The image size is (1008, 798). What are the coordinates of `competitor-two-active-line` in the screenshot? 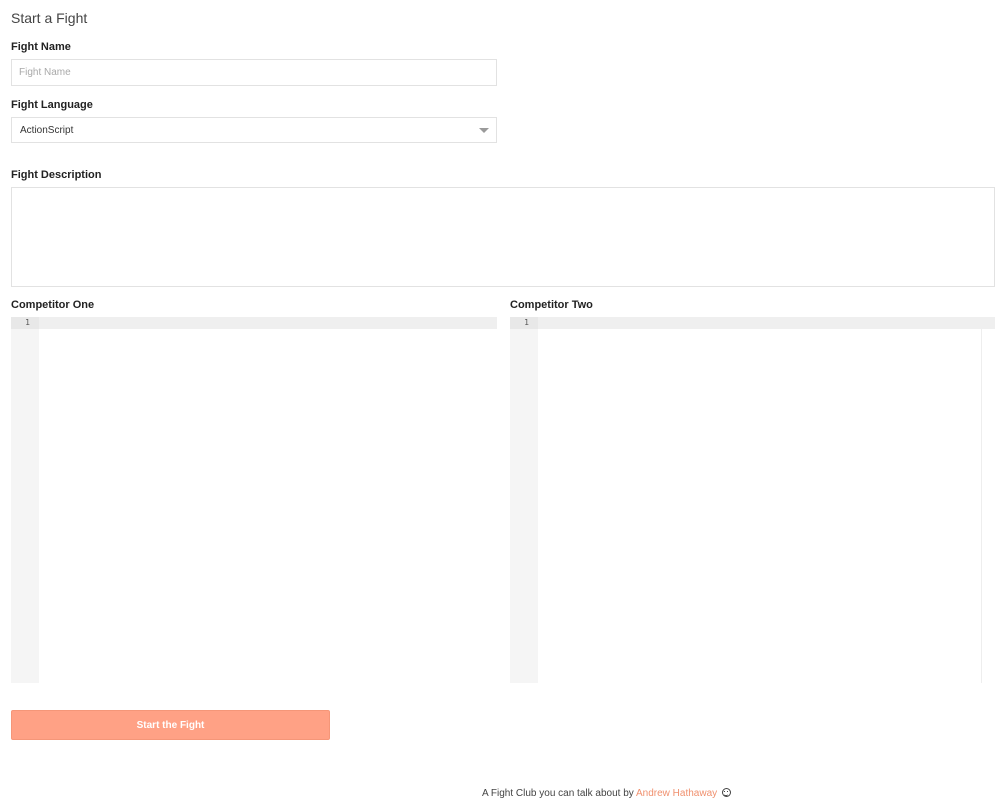 It's located at (766, 323).